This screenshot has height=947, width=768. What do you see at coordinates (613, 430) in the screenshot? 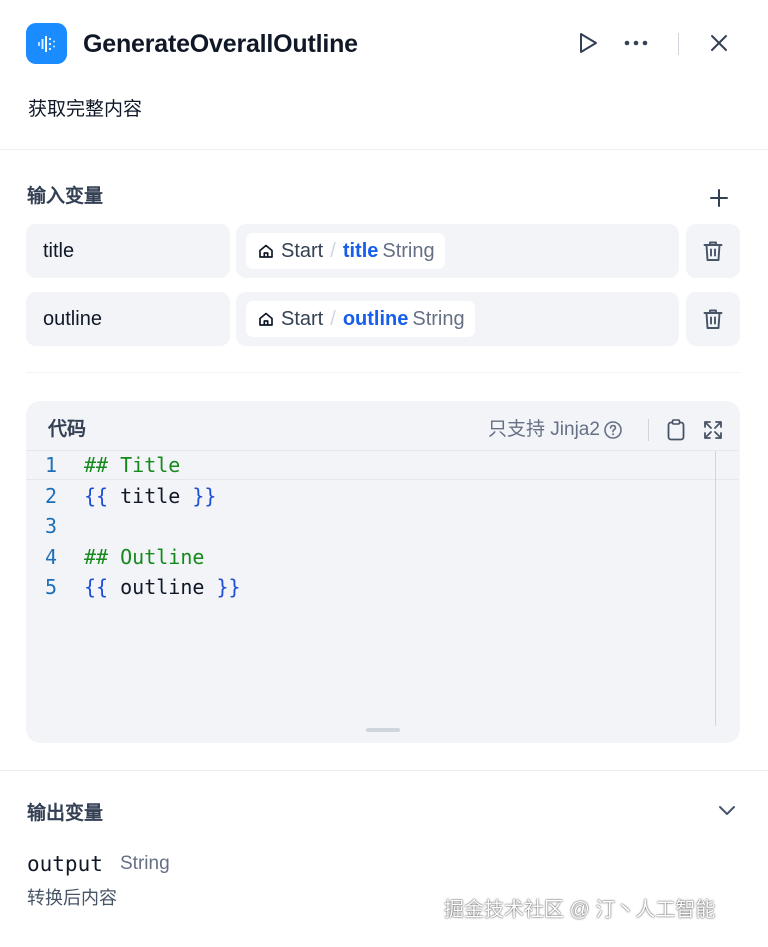
I see `help-icon` at bounding box center [613, 430].